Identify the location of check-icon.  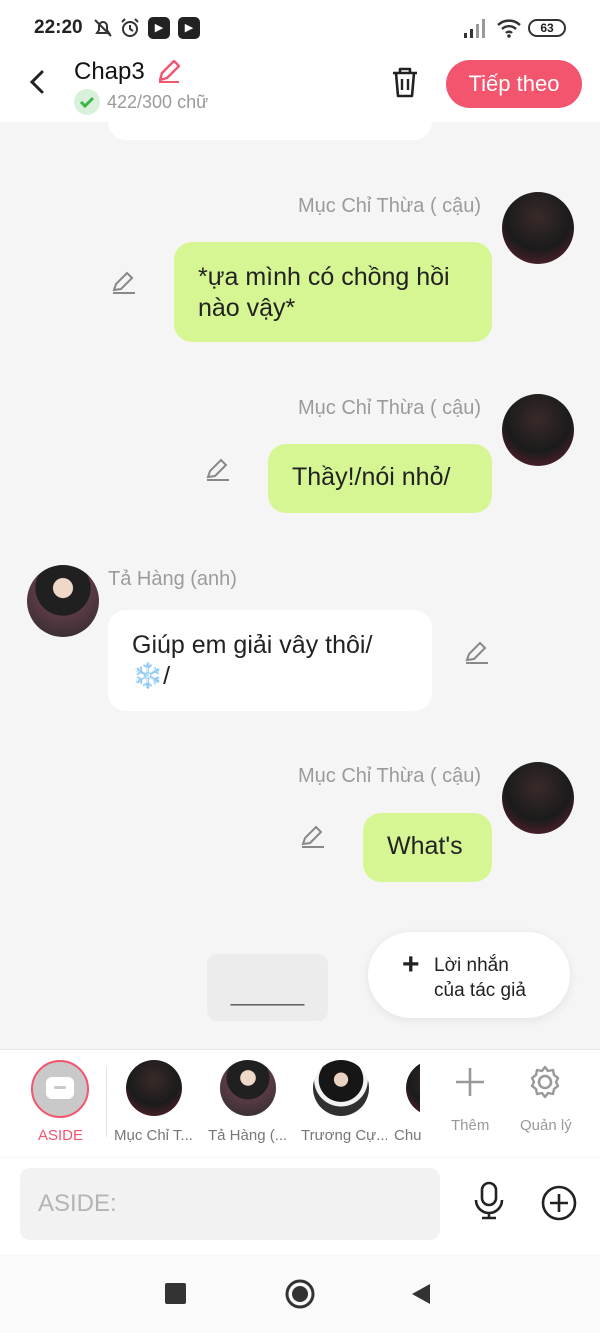
(87, 102).